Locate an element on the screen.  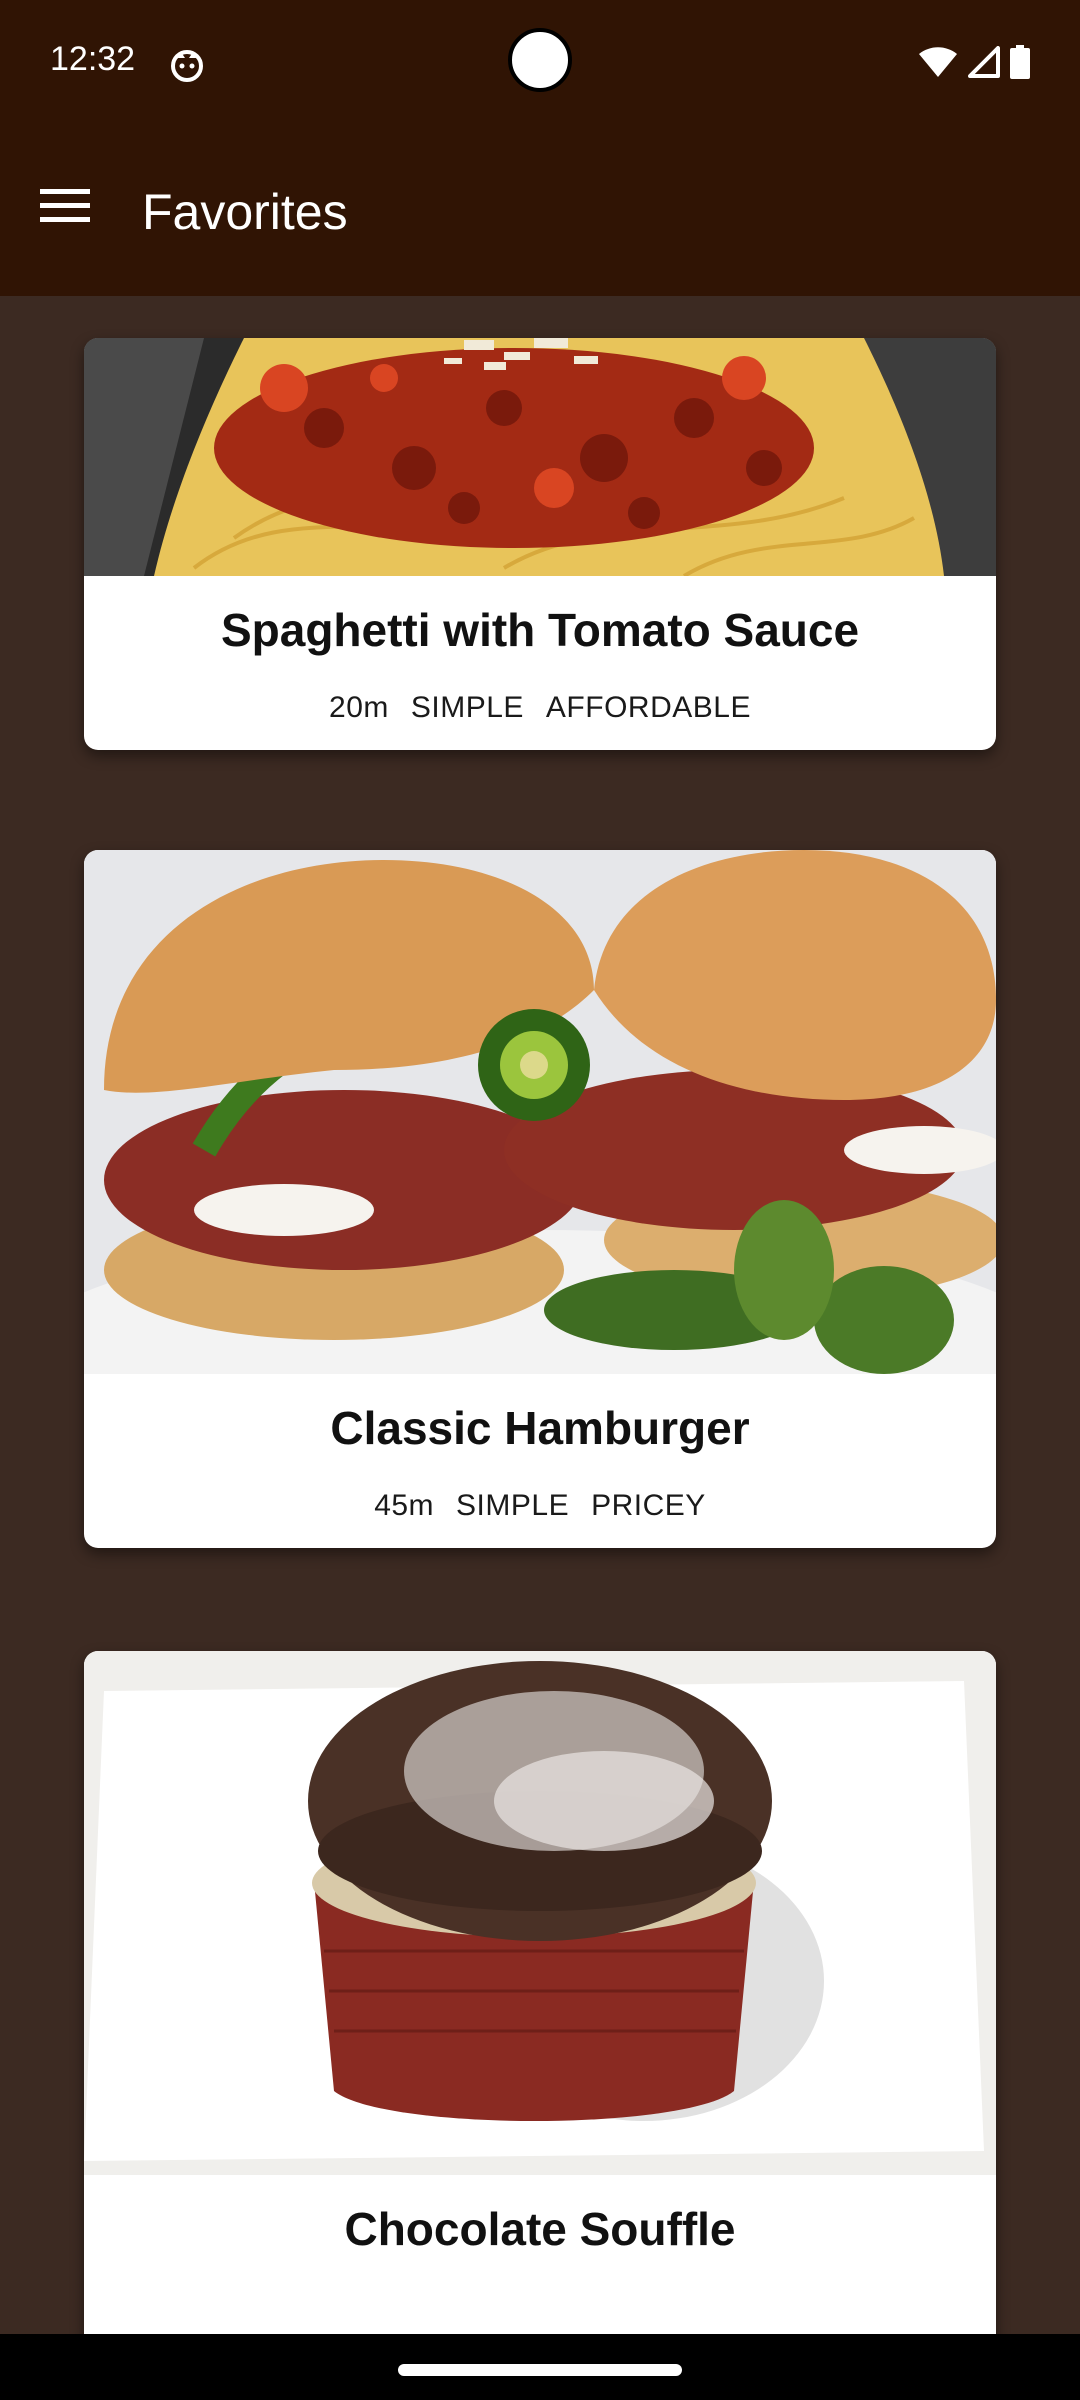
meal-duration: 20m is located at coordinates (359, 707).